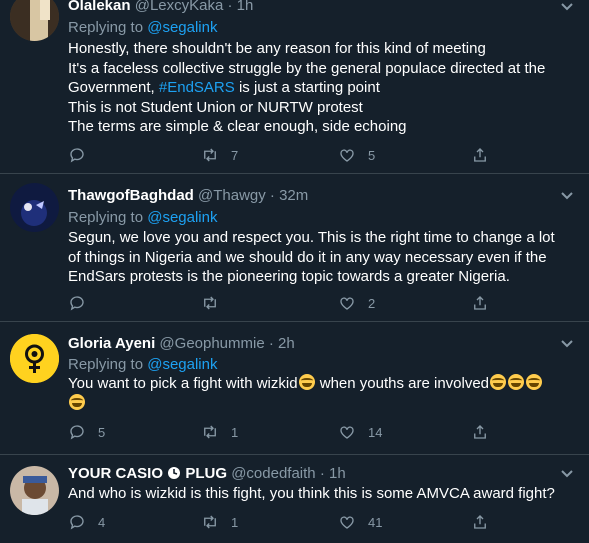 This screenshot has height=543, width=589. What do you see at coordinates (375, 522) in the screenshot?
I see `like-count: 41` at bounding box center [375, 522].